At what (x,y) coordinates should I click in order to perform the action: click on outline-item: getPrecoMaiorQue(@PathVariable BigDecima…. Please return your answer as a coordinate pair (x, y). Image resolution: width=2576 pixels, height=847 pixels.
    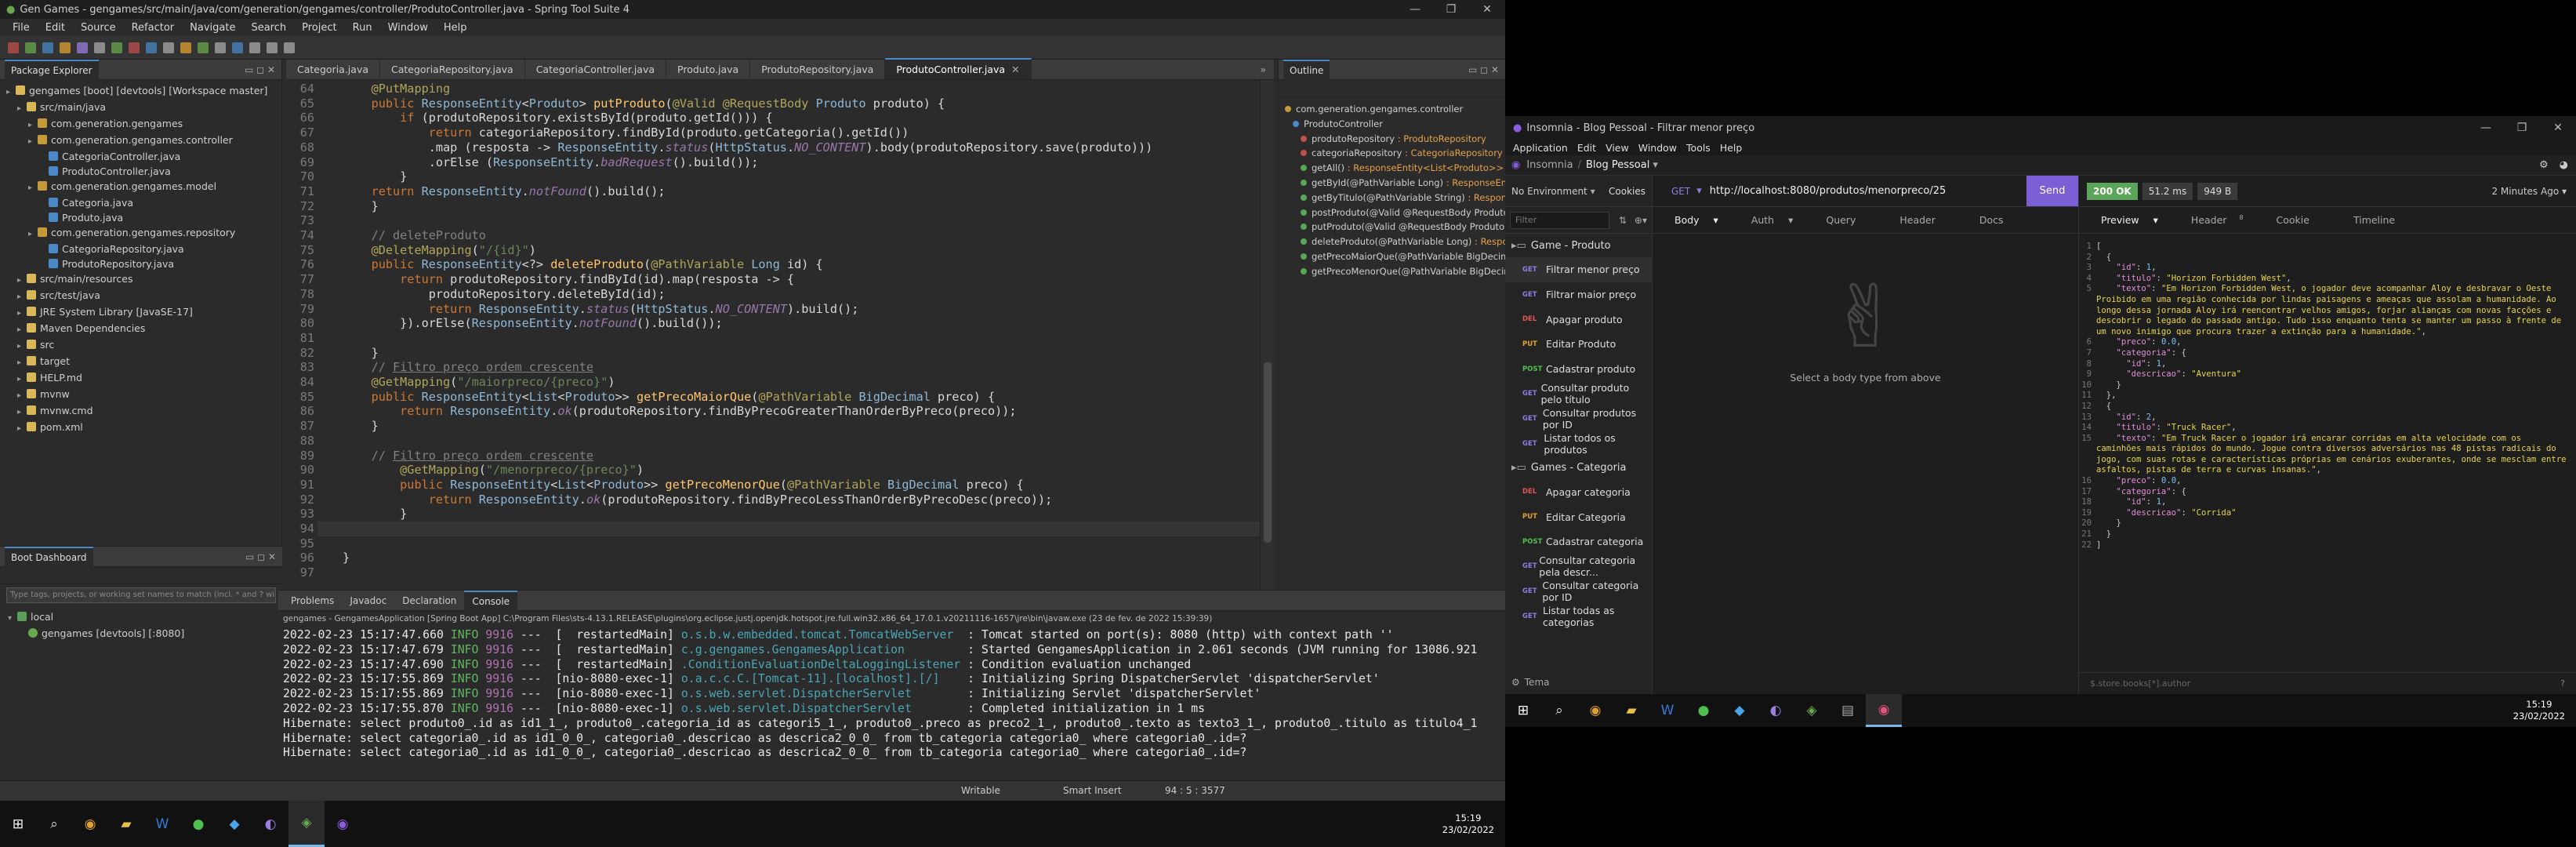
    Looking at the image, I should click on (1395, 256).